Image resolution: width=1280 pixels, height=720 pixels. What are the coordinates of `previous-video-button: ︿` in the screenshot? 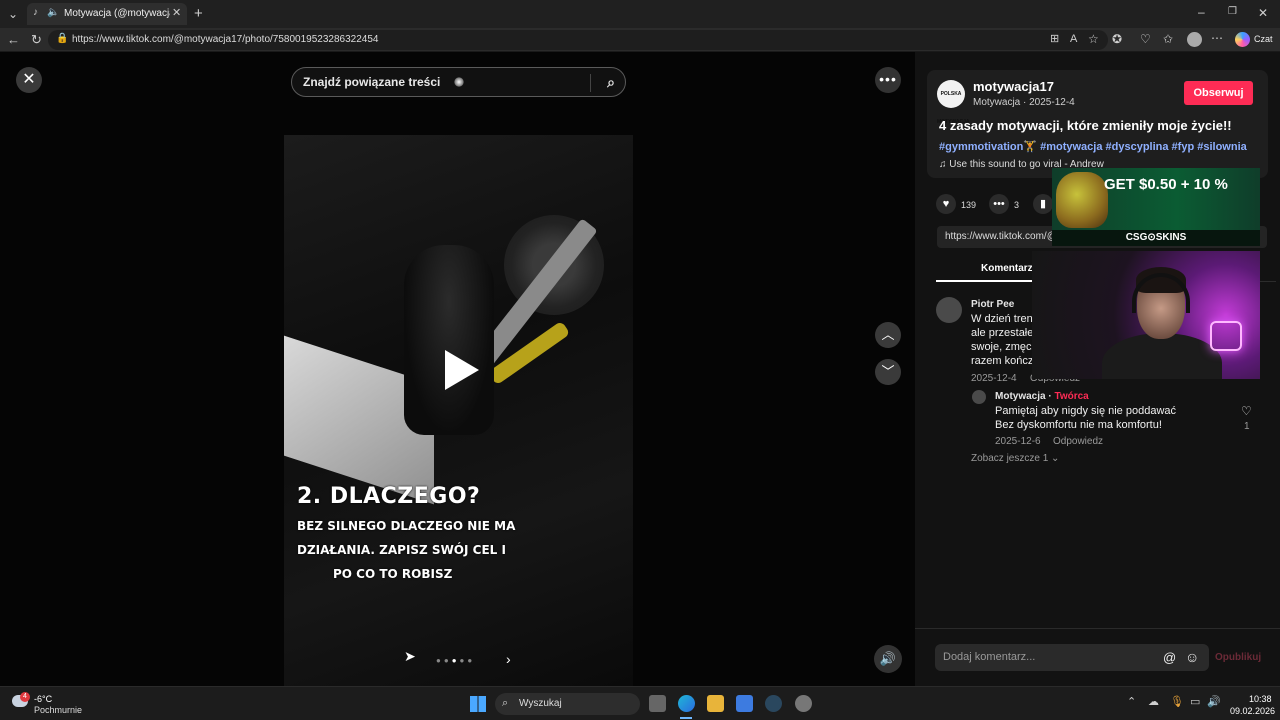 It's located at (888, 335).